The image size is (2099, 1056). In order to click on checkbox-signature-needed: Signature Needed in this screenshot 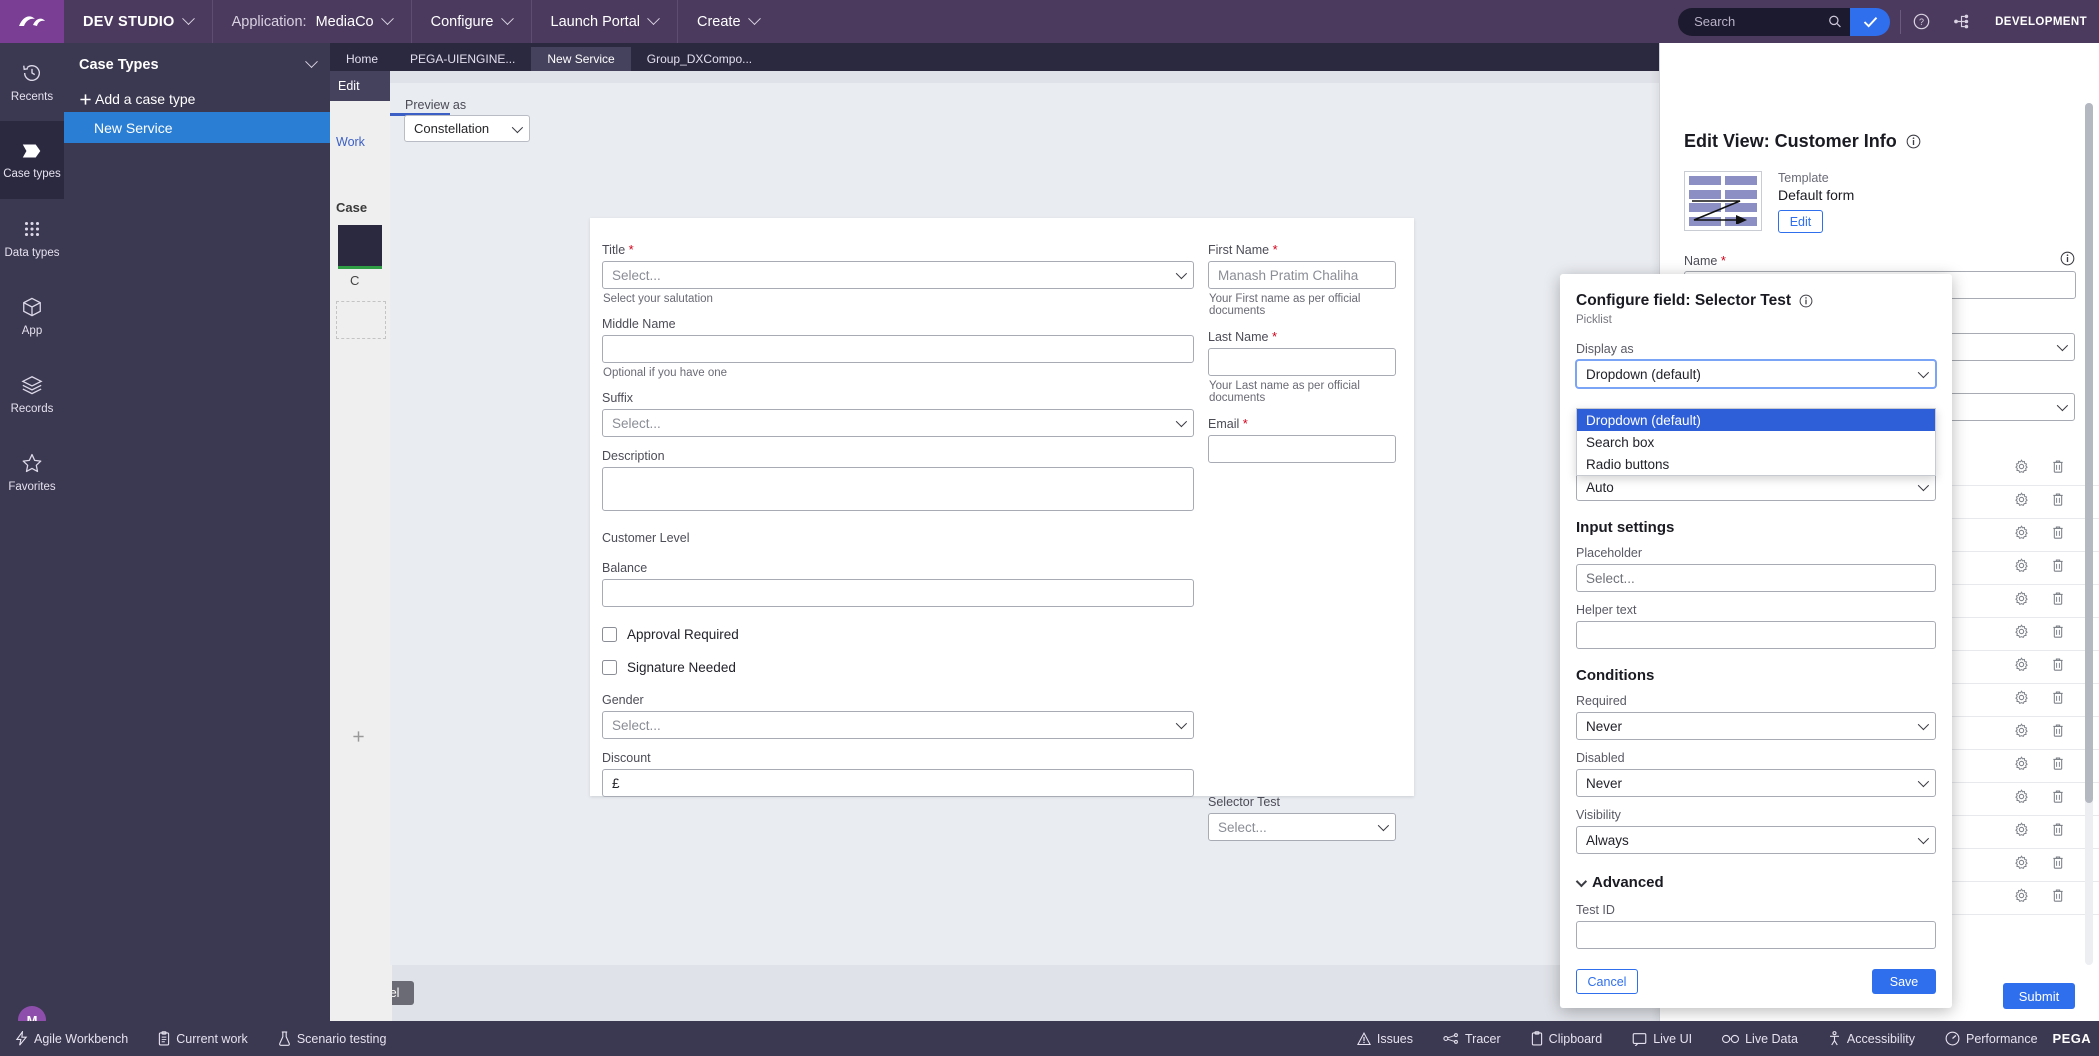, I will do `click(898, 667)`.